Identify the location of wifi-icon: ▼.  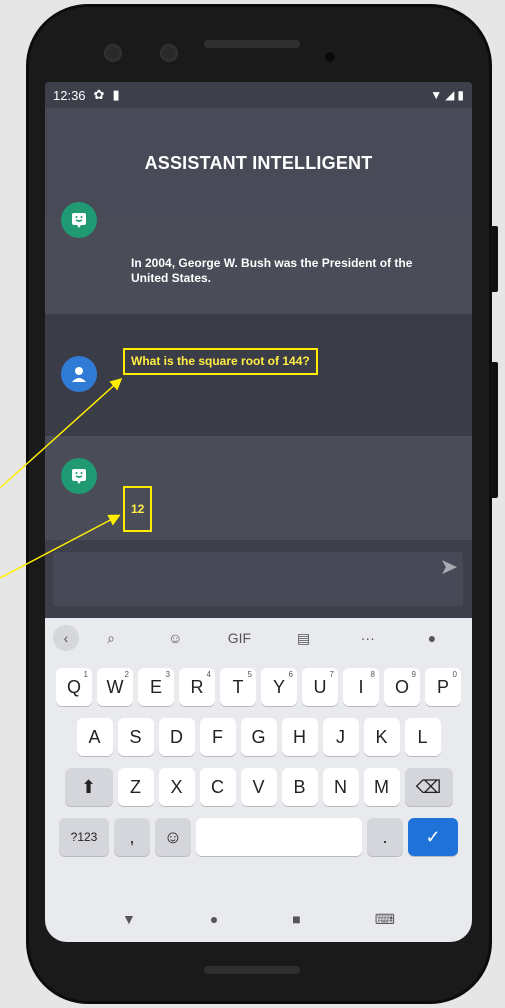
(436, 95).